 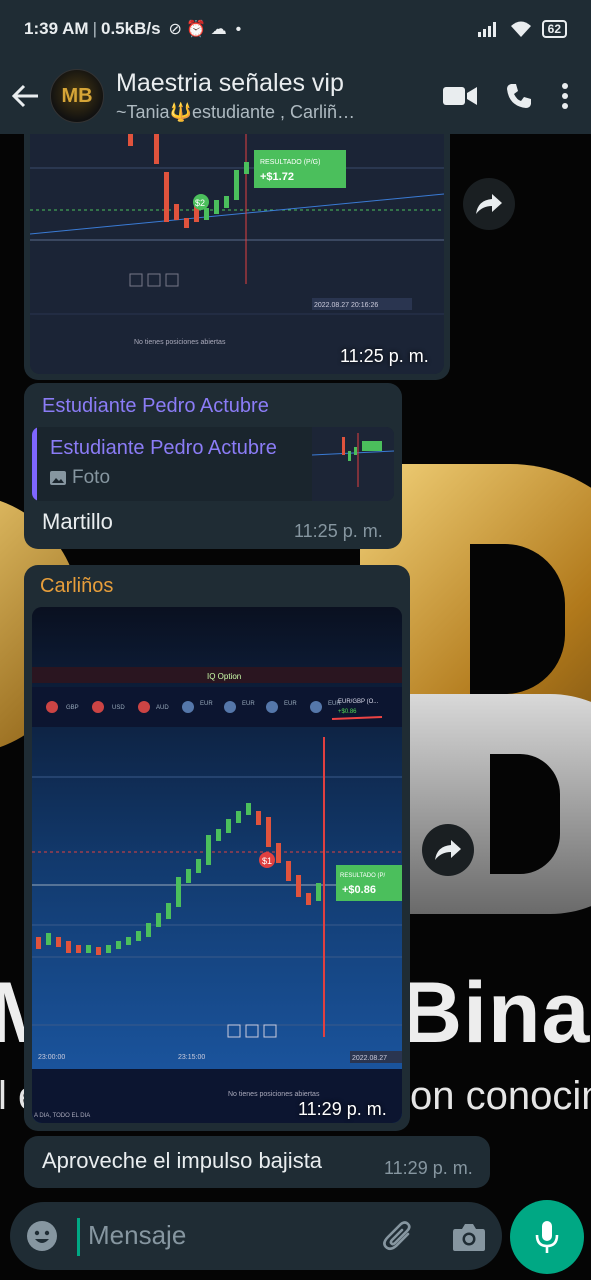 What do you see at coordinates (362, 876) in the screenshot?
I see `chart-result-label: RESULTADO (P/` at bounding box center [362, 876].